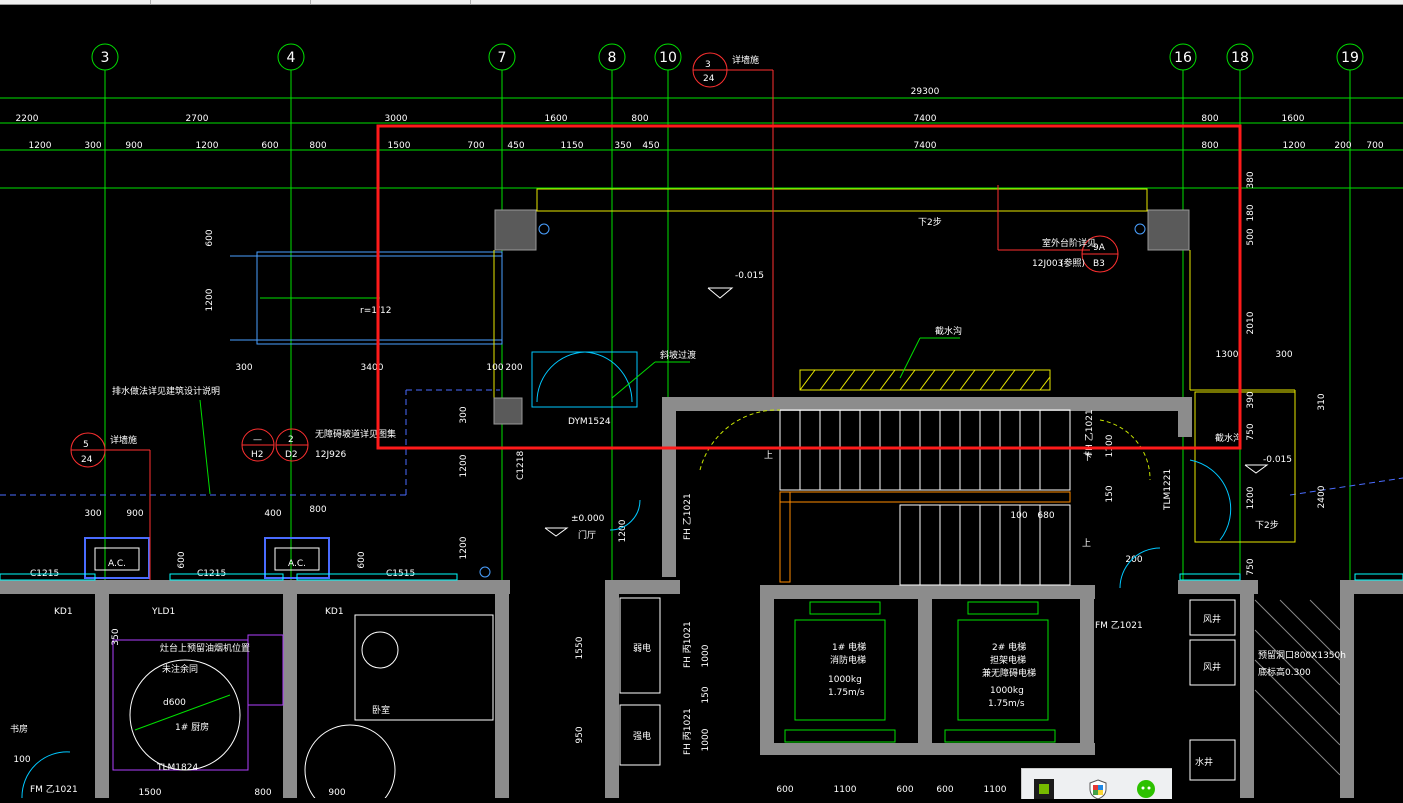  Describe the element at coordinates (745, 60) in the screenshot. I see `svg-text: 详墙施` at that location.